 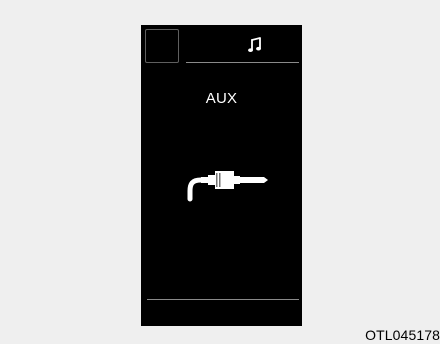 What do you see at coordinates (242, 62) in the screenshot?
I see `header-divider` at bounding box center [242, 62].